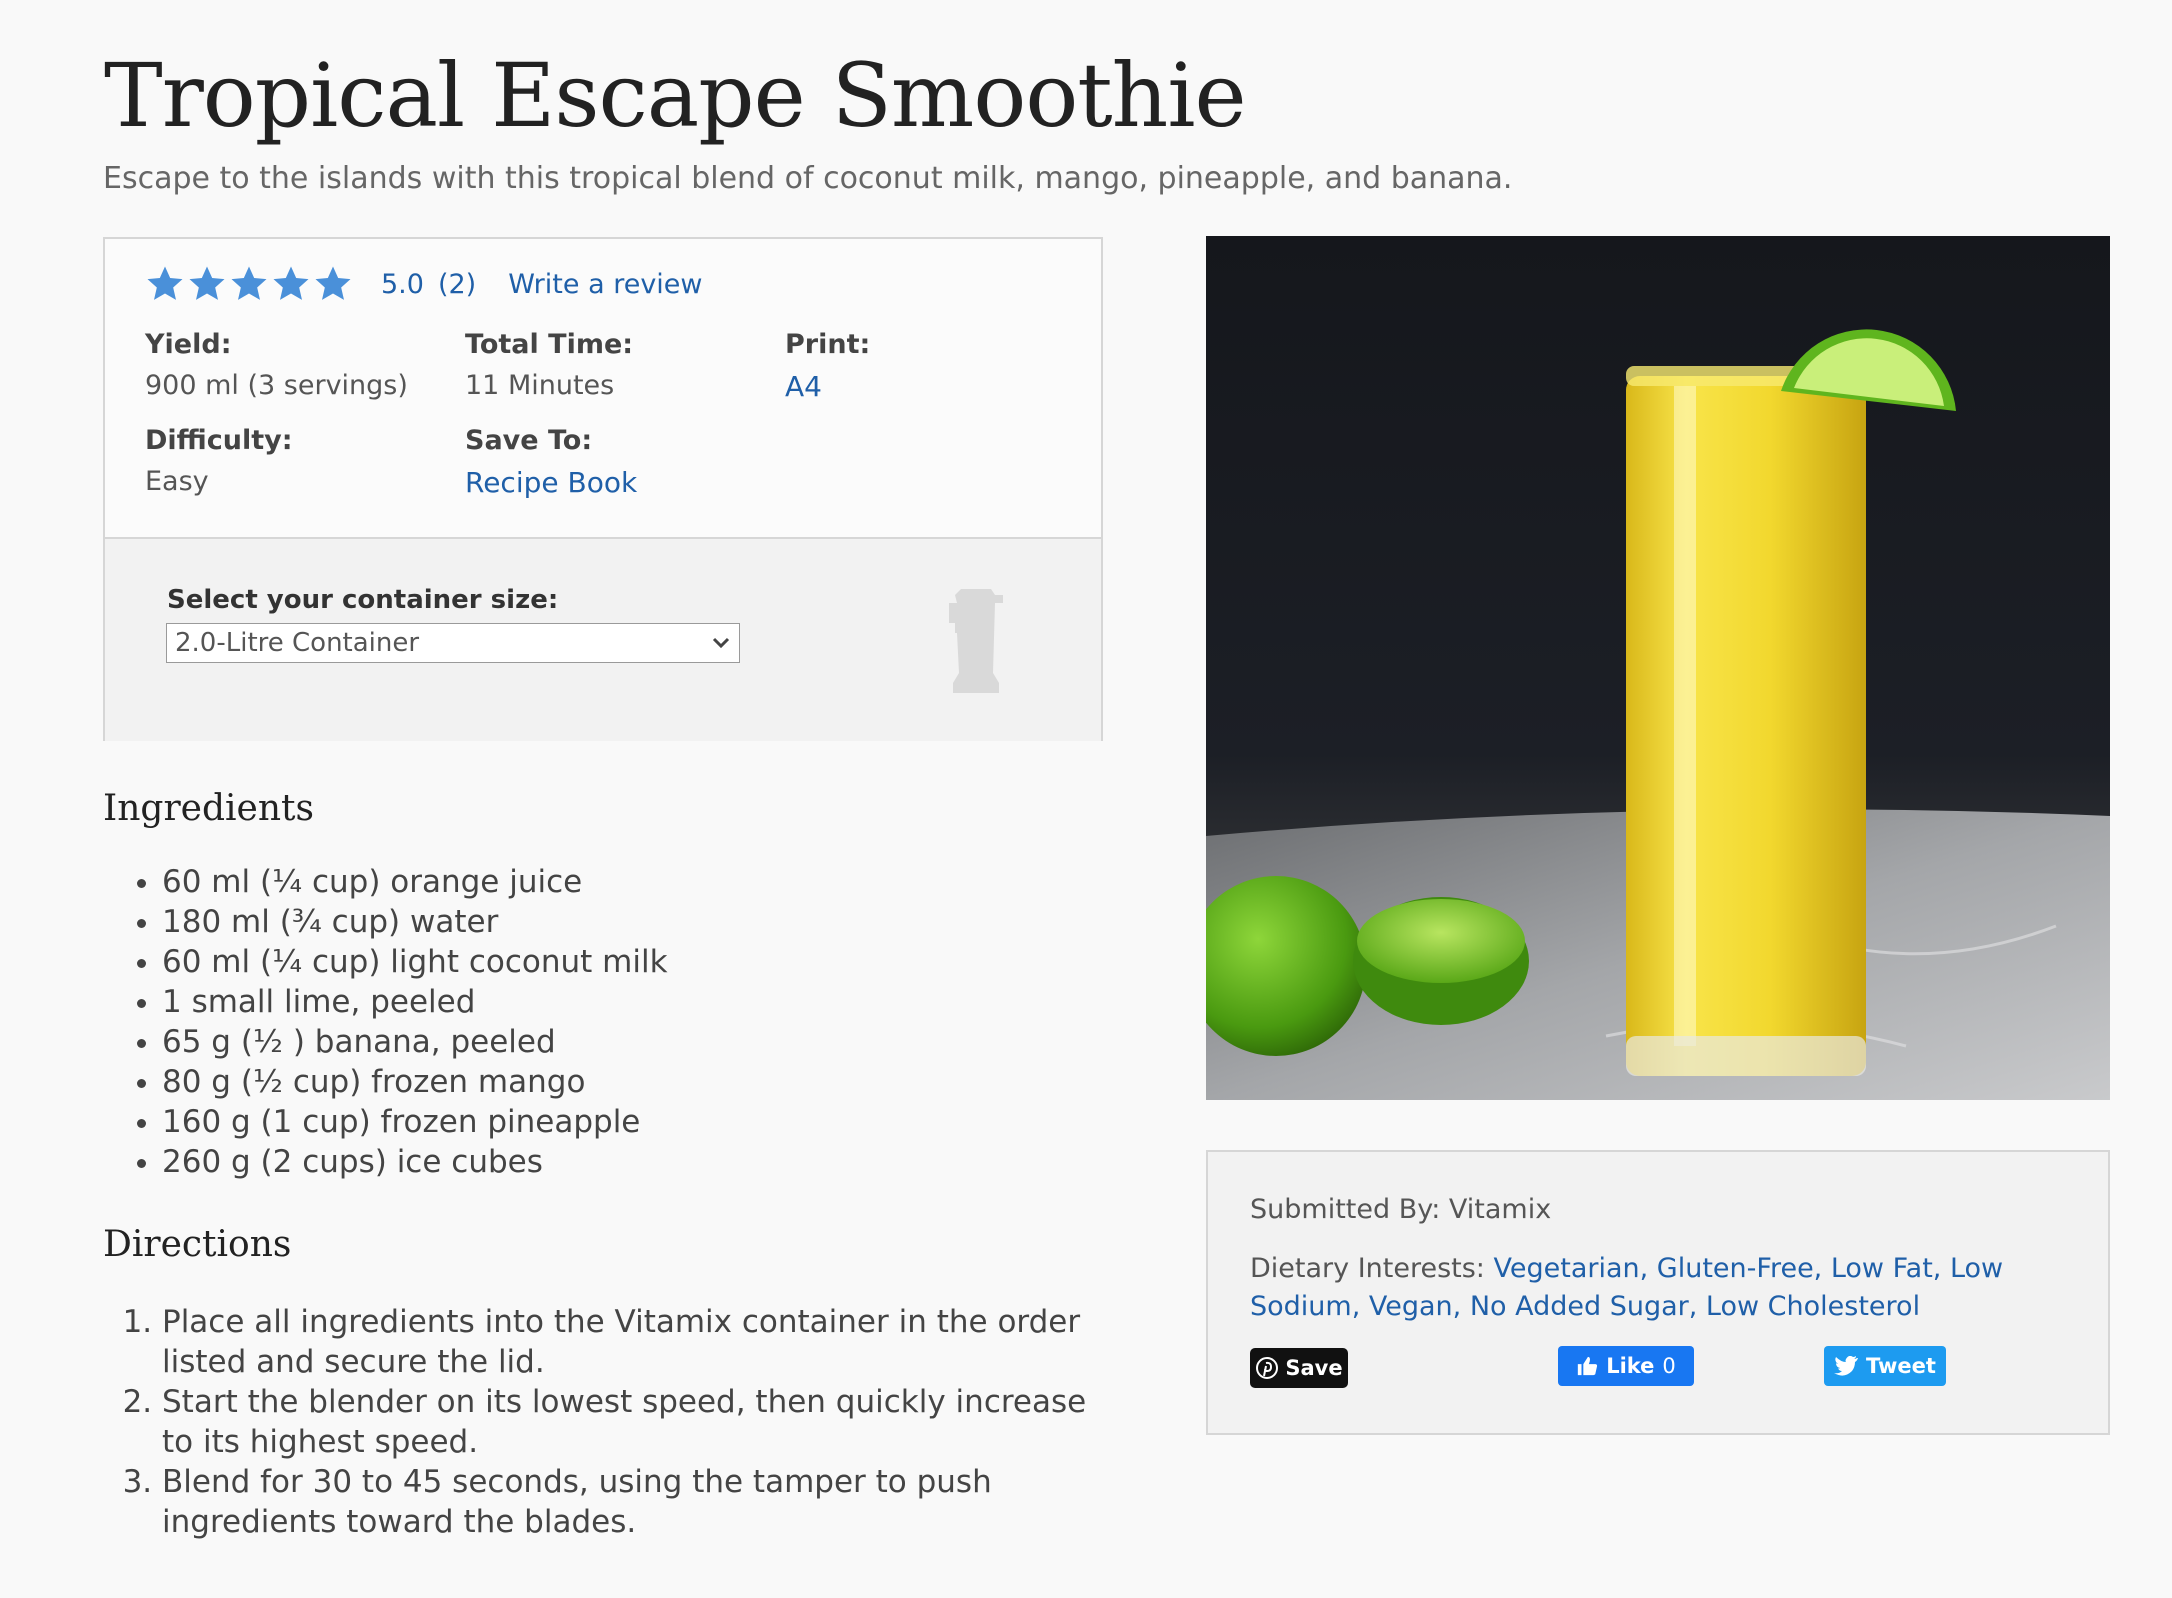 The width and height of the screenshot is (2172, 1598). Describe the element at coordinates (208, 808) in the screenshot. I see `ingredients-heading: Ingredients` at that location.